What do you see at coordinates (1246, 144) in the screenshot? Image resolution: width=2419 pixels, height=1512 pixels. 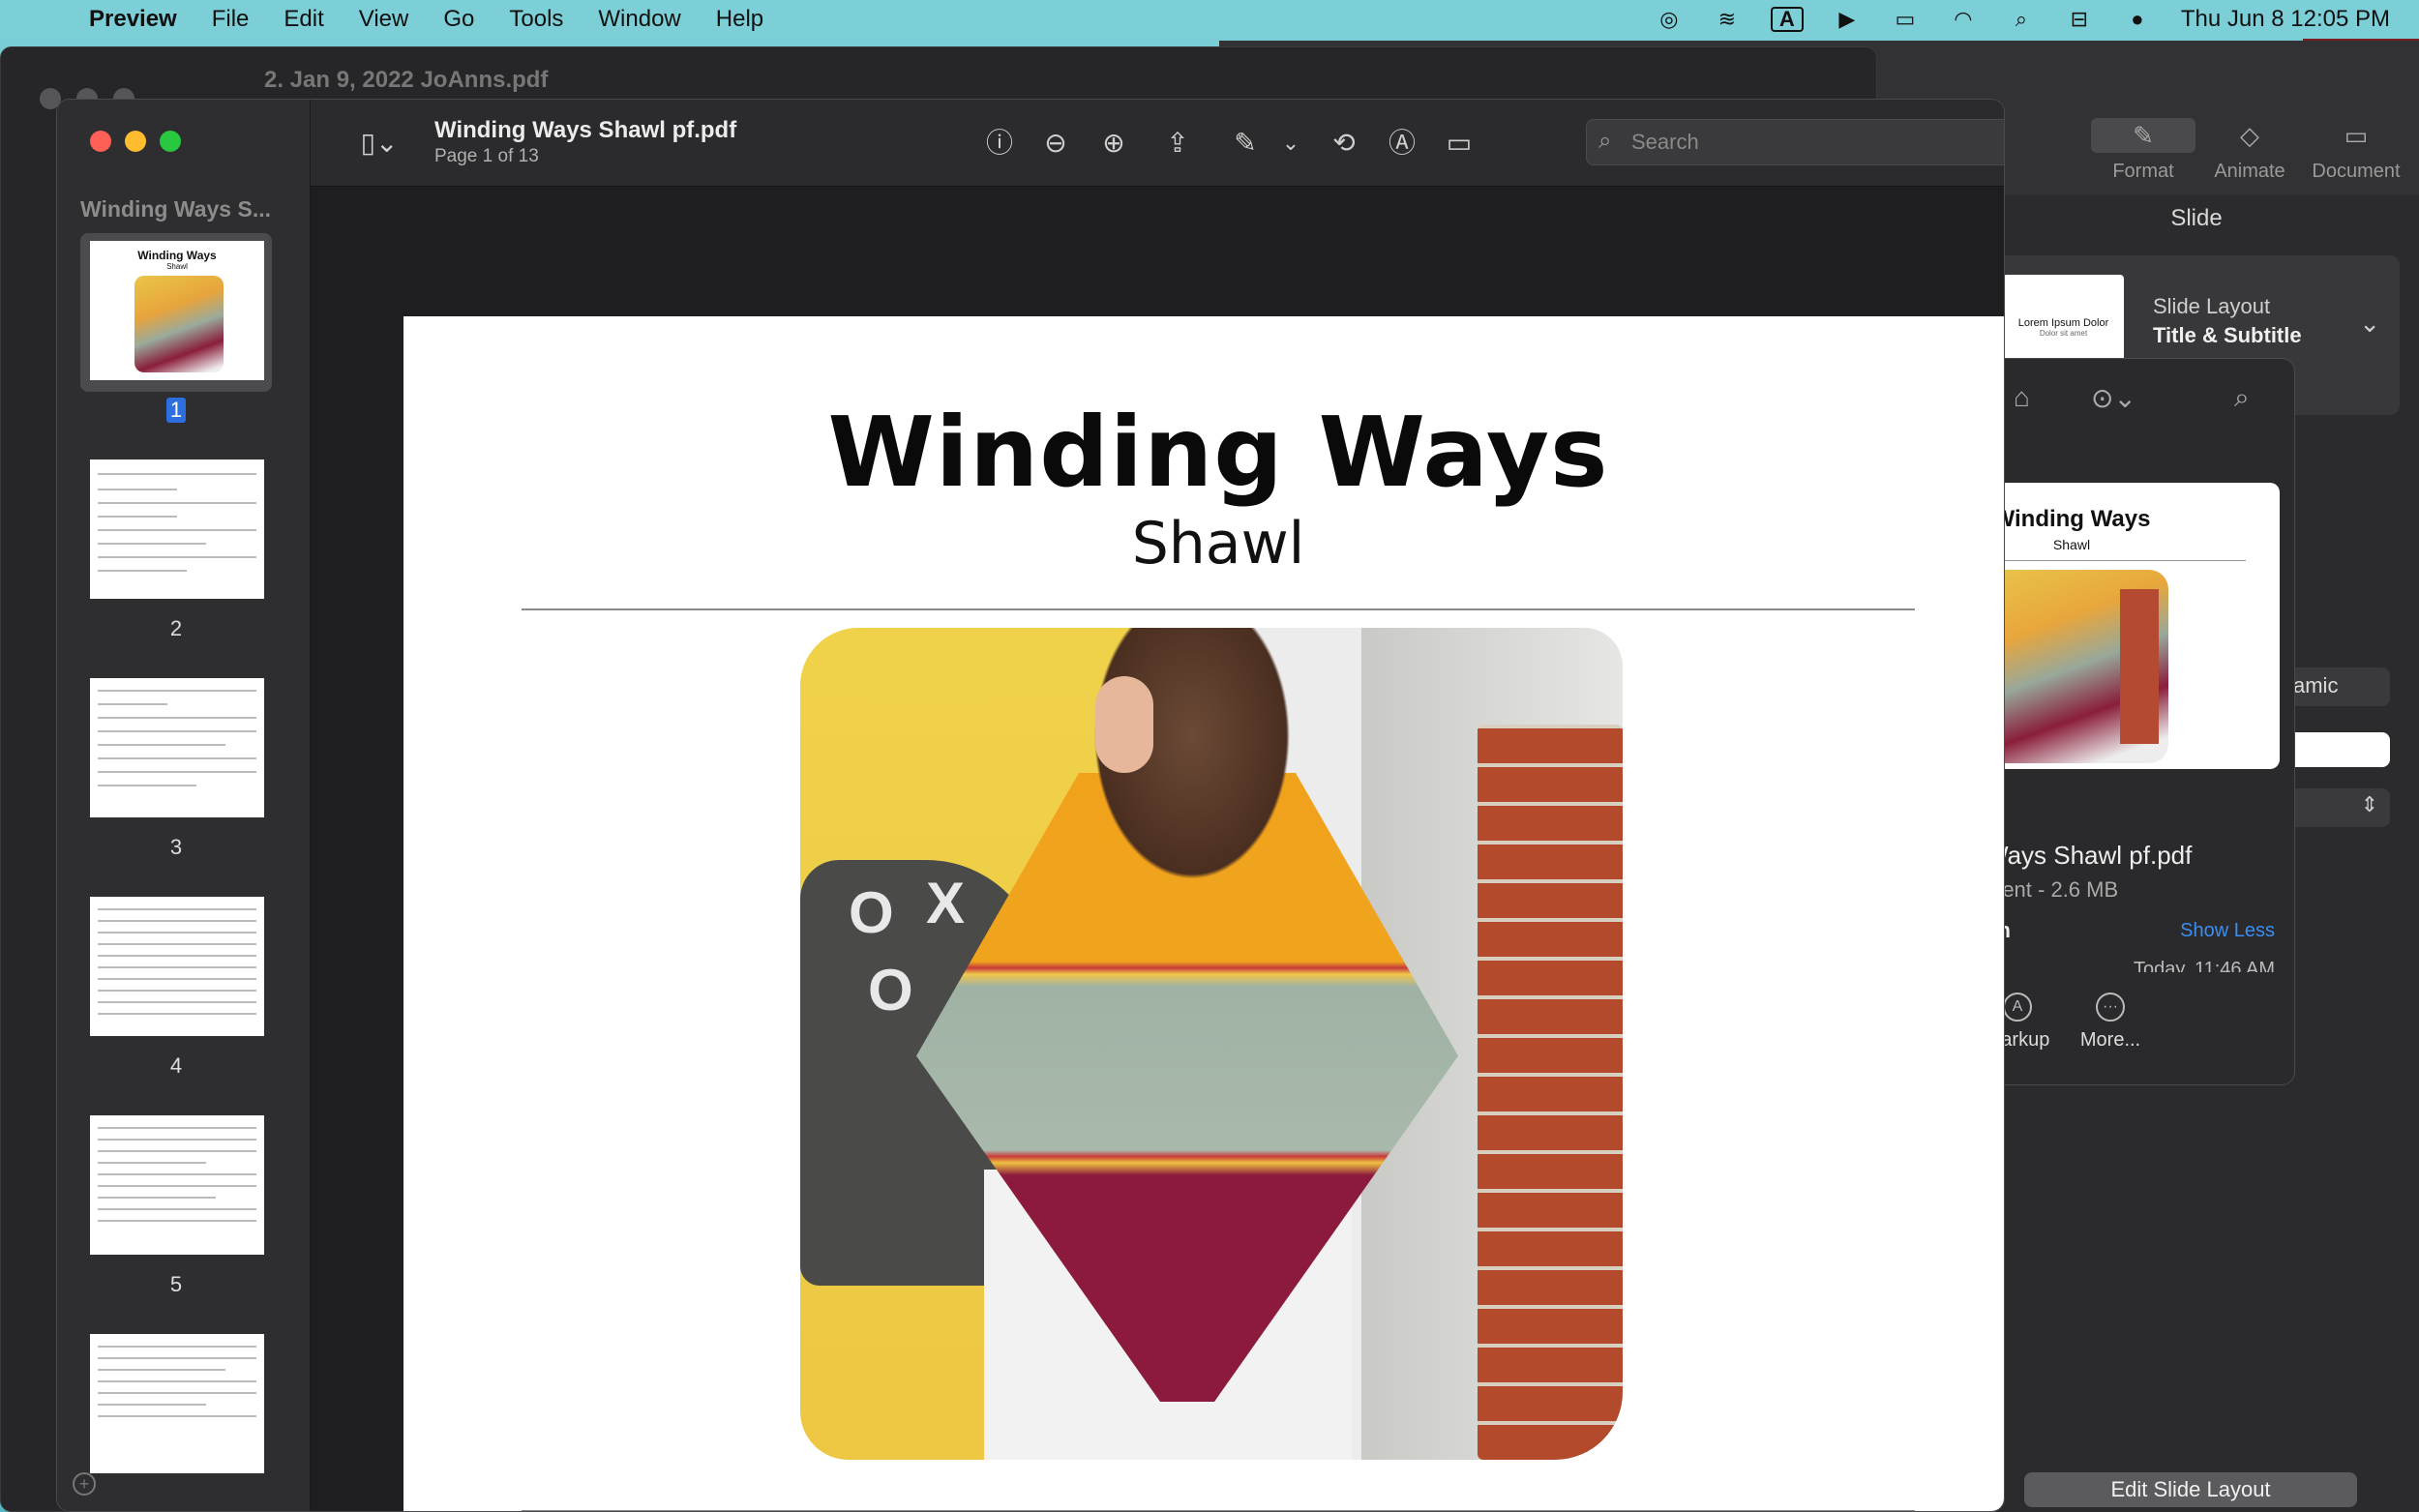 I see `highlight-pen-icon: ✎` at bounding box center [1246, 144].